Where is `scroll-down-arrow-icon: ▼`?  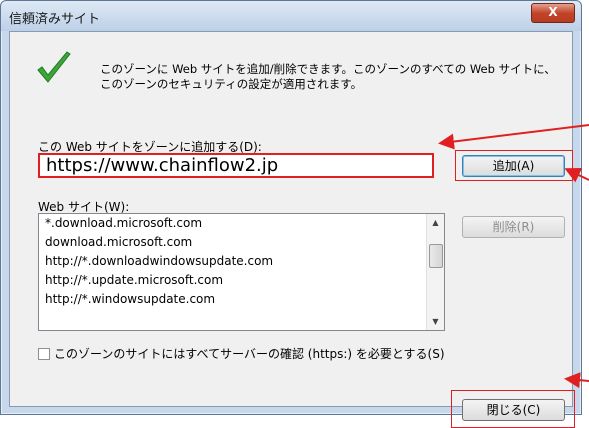 scroll-down-arrow-icon: ▼ is located at coordinates (435, 321).